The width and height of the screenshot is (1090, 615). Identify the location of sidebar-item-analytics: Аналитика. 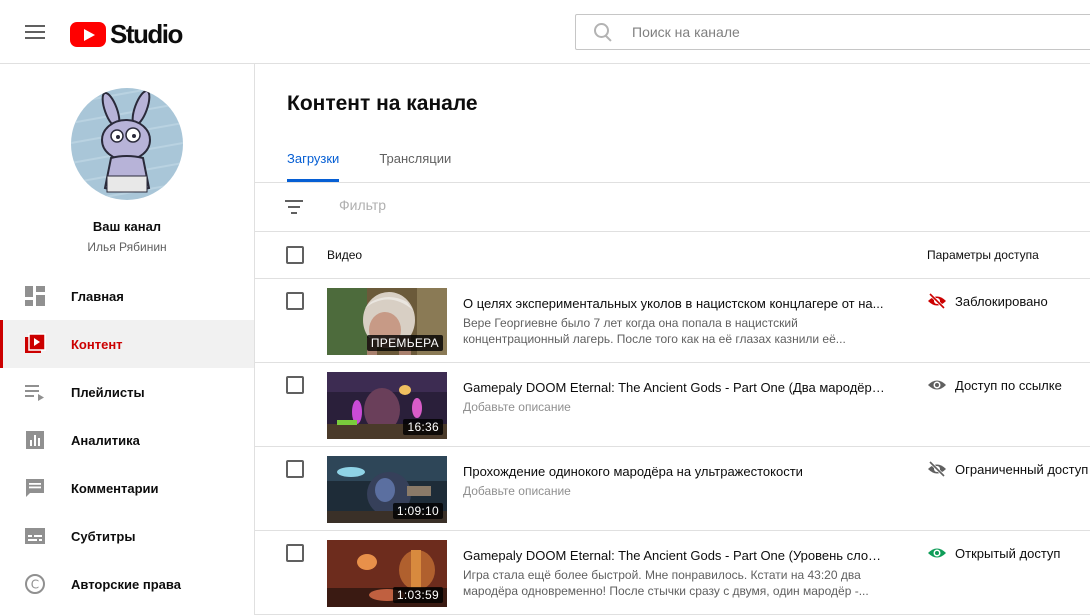
(127, 440).